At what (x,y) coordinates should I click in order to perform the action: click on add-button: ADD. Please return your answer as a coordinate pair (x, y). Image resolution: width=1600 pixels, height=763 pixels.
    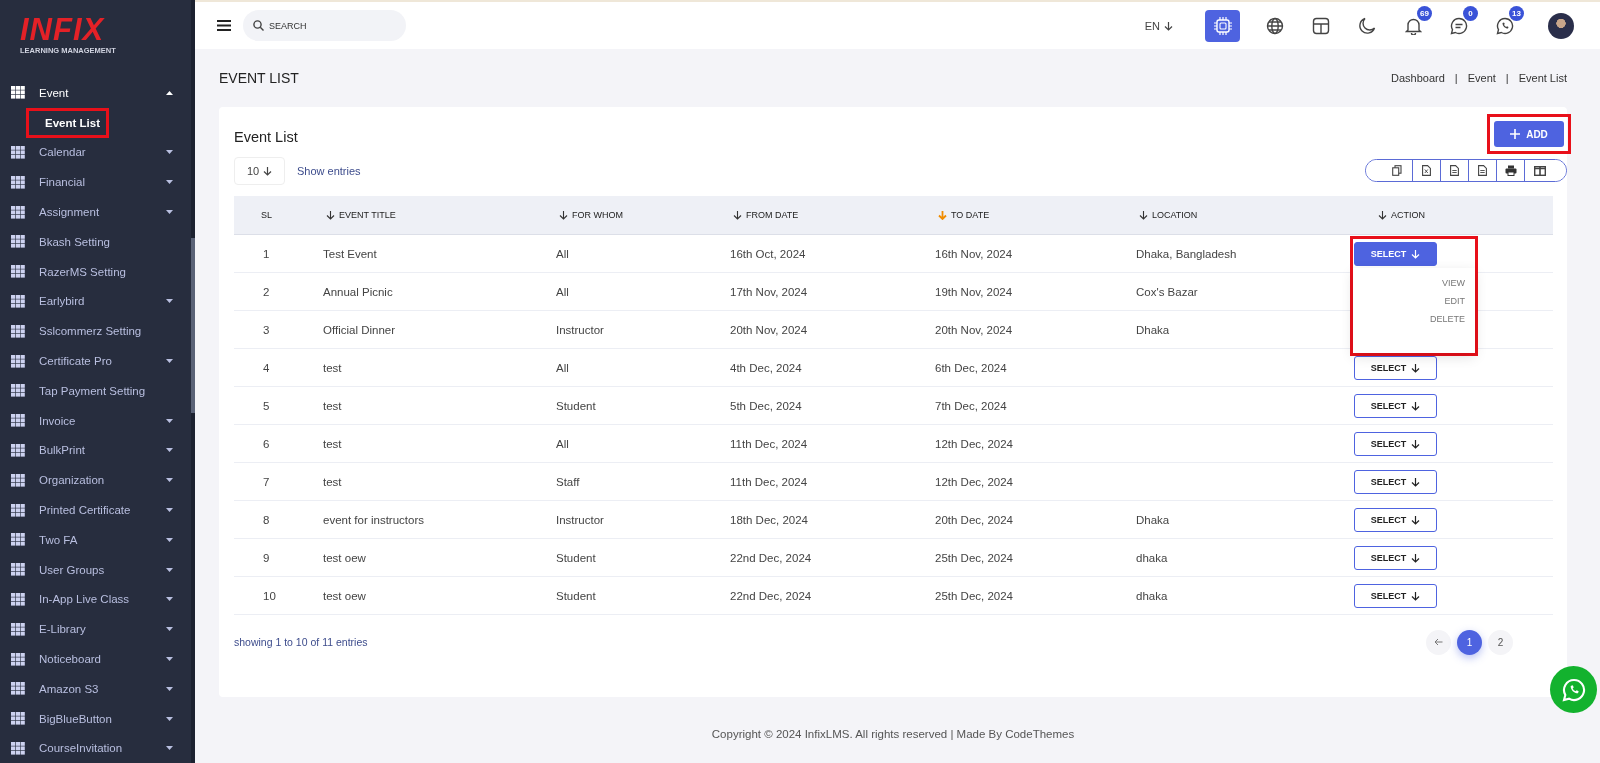
    Looking at the image, I should click on (1529, 134).